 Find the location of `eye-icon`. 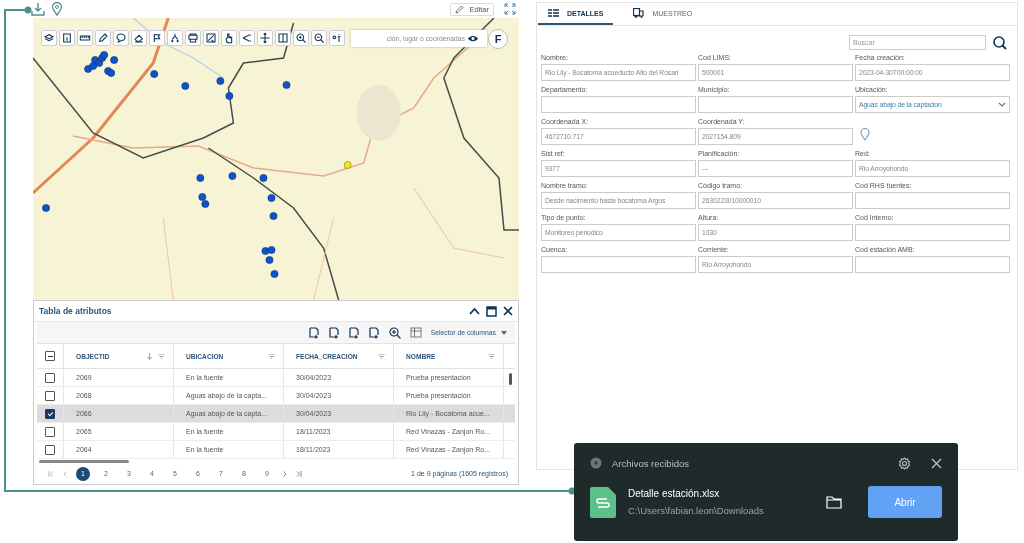

eye-icon is located at coordinates (473, 38).